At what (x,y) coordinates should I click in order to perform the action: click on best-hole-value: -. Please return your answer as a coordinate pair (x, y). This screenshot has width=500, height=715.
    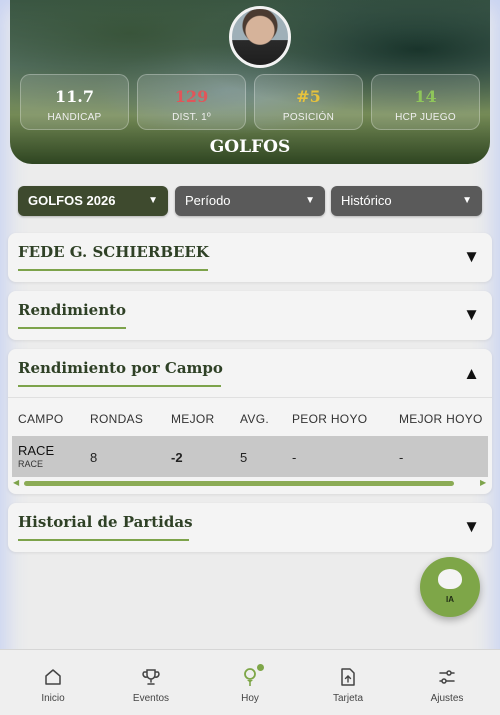
    Looking at the image, I should click on (401, 457).